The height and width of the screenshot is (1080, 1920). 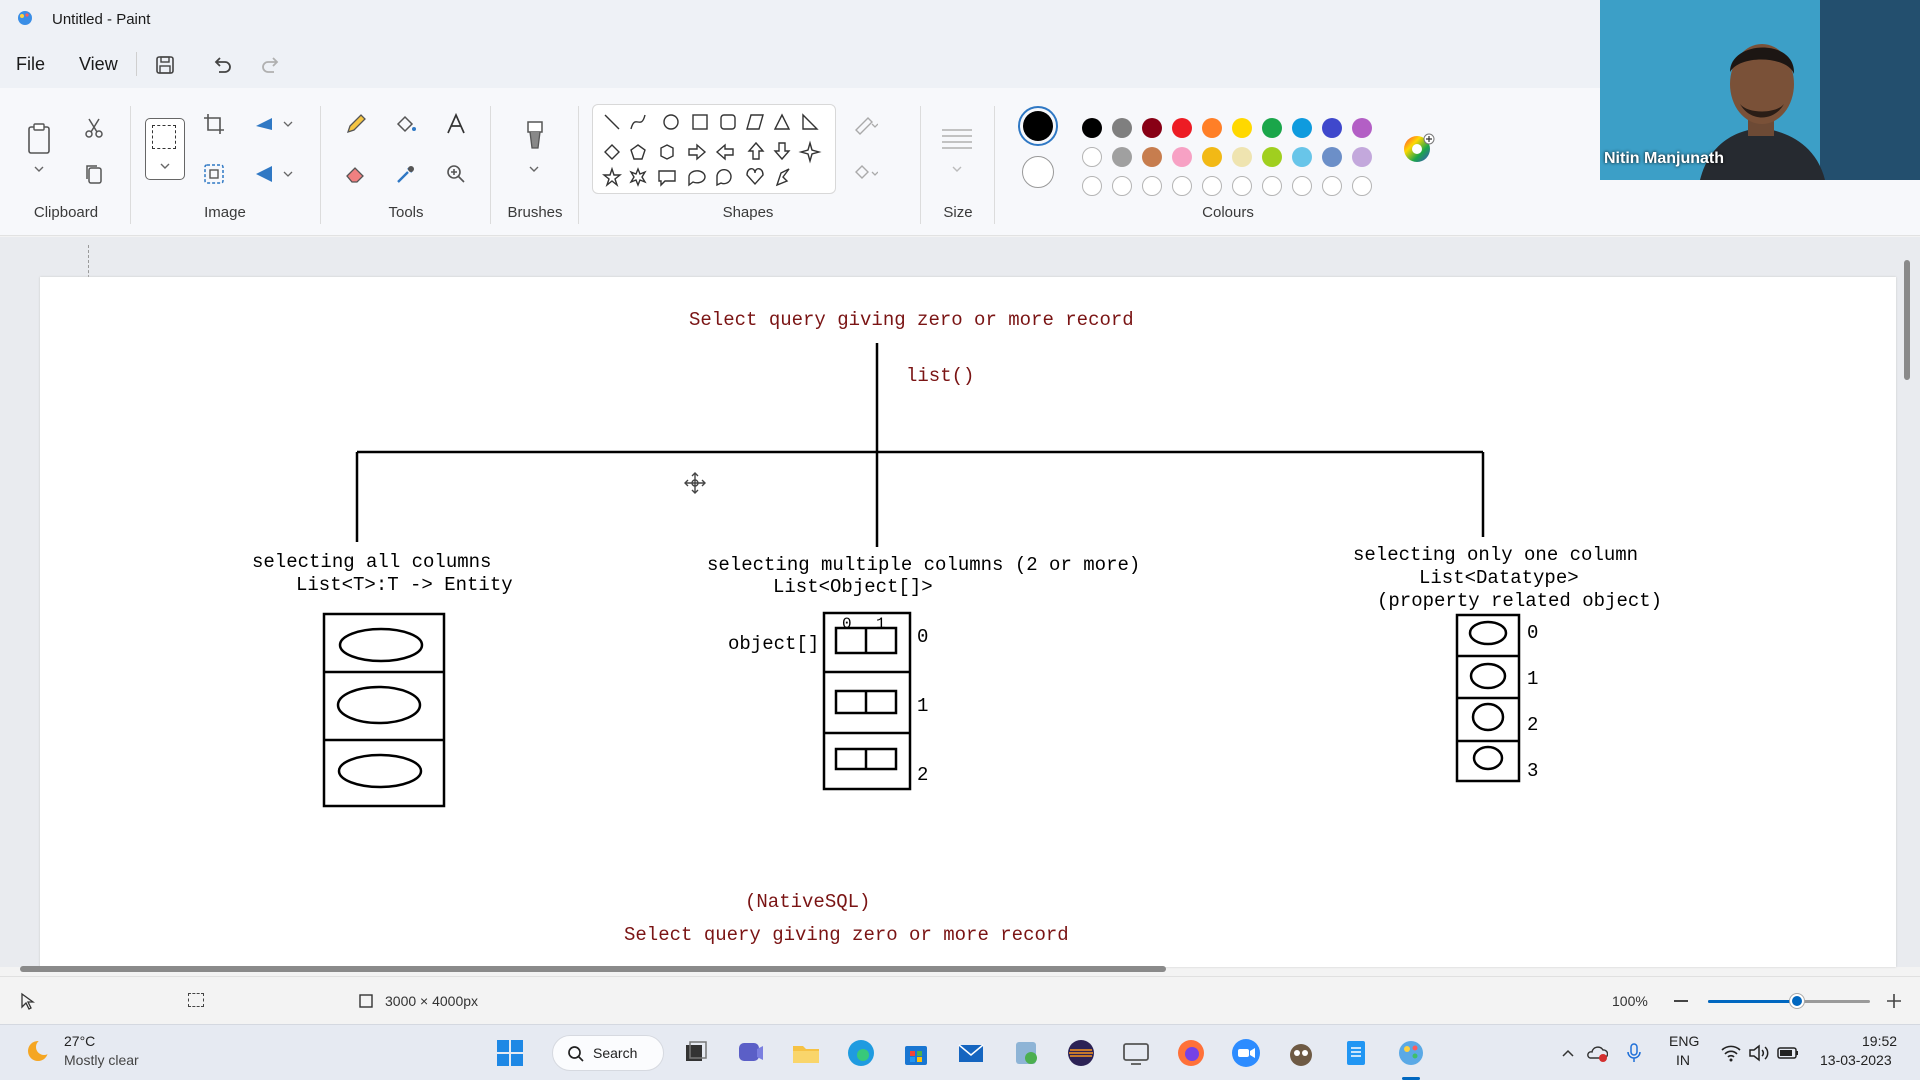 I want to click on clock-time: 19:52, so click(x=1879, y=1041).